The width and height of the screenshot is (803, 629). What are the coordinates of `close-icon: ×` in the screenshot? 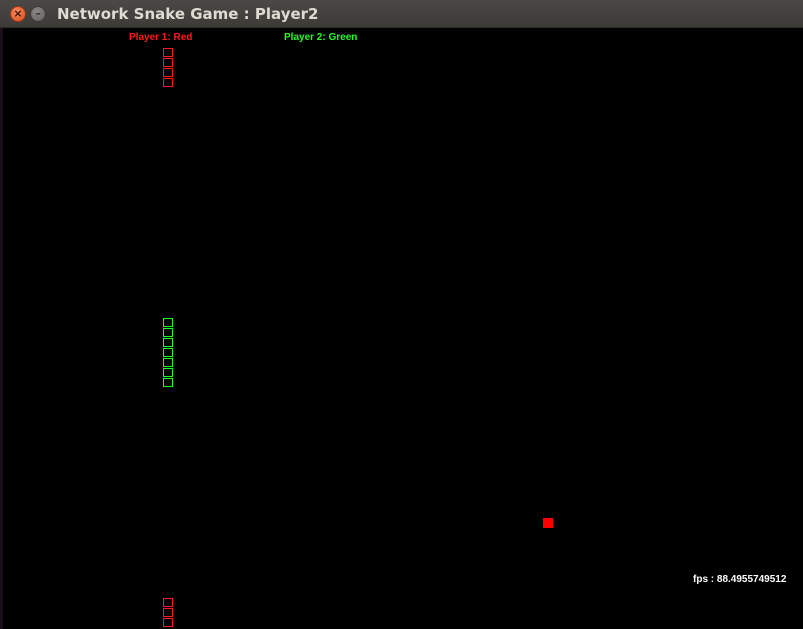 It's located at (18, 14).